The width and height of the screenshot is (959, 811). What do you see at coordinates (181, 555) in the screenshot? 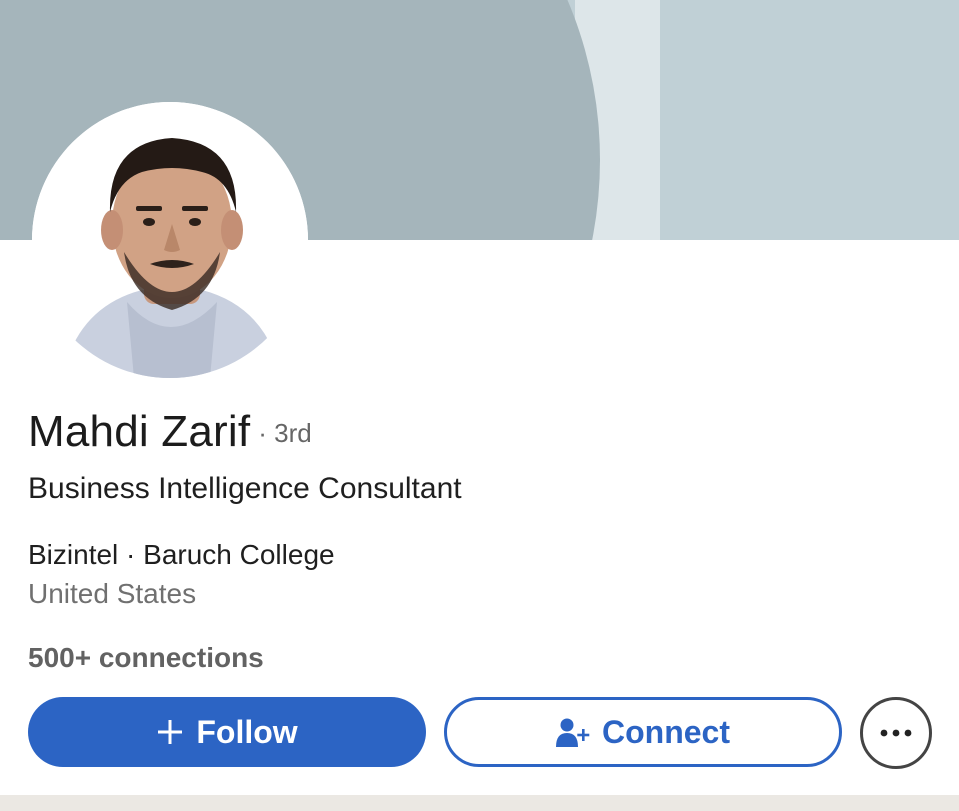
I see `profile-company: Bizintel · Baruch College` at bounding box center [181, 555].